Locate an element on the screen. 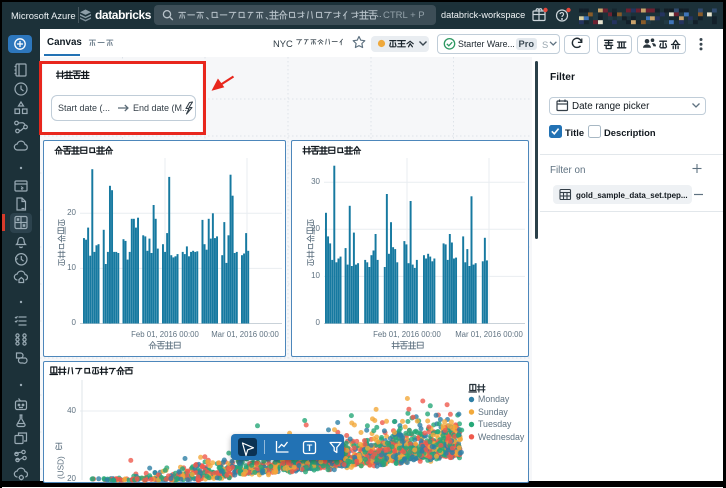  svg-text: T is located at coordinates (310, 448).